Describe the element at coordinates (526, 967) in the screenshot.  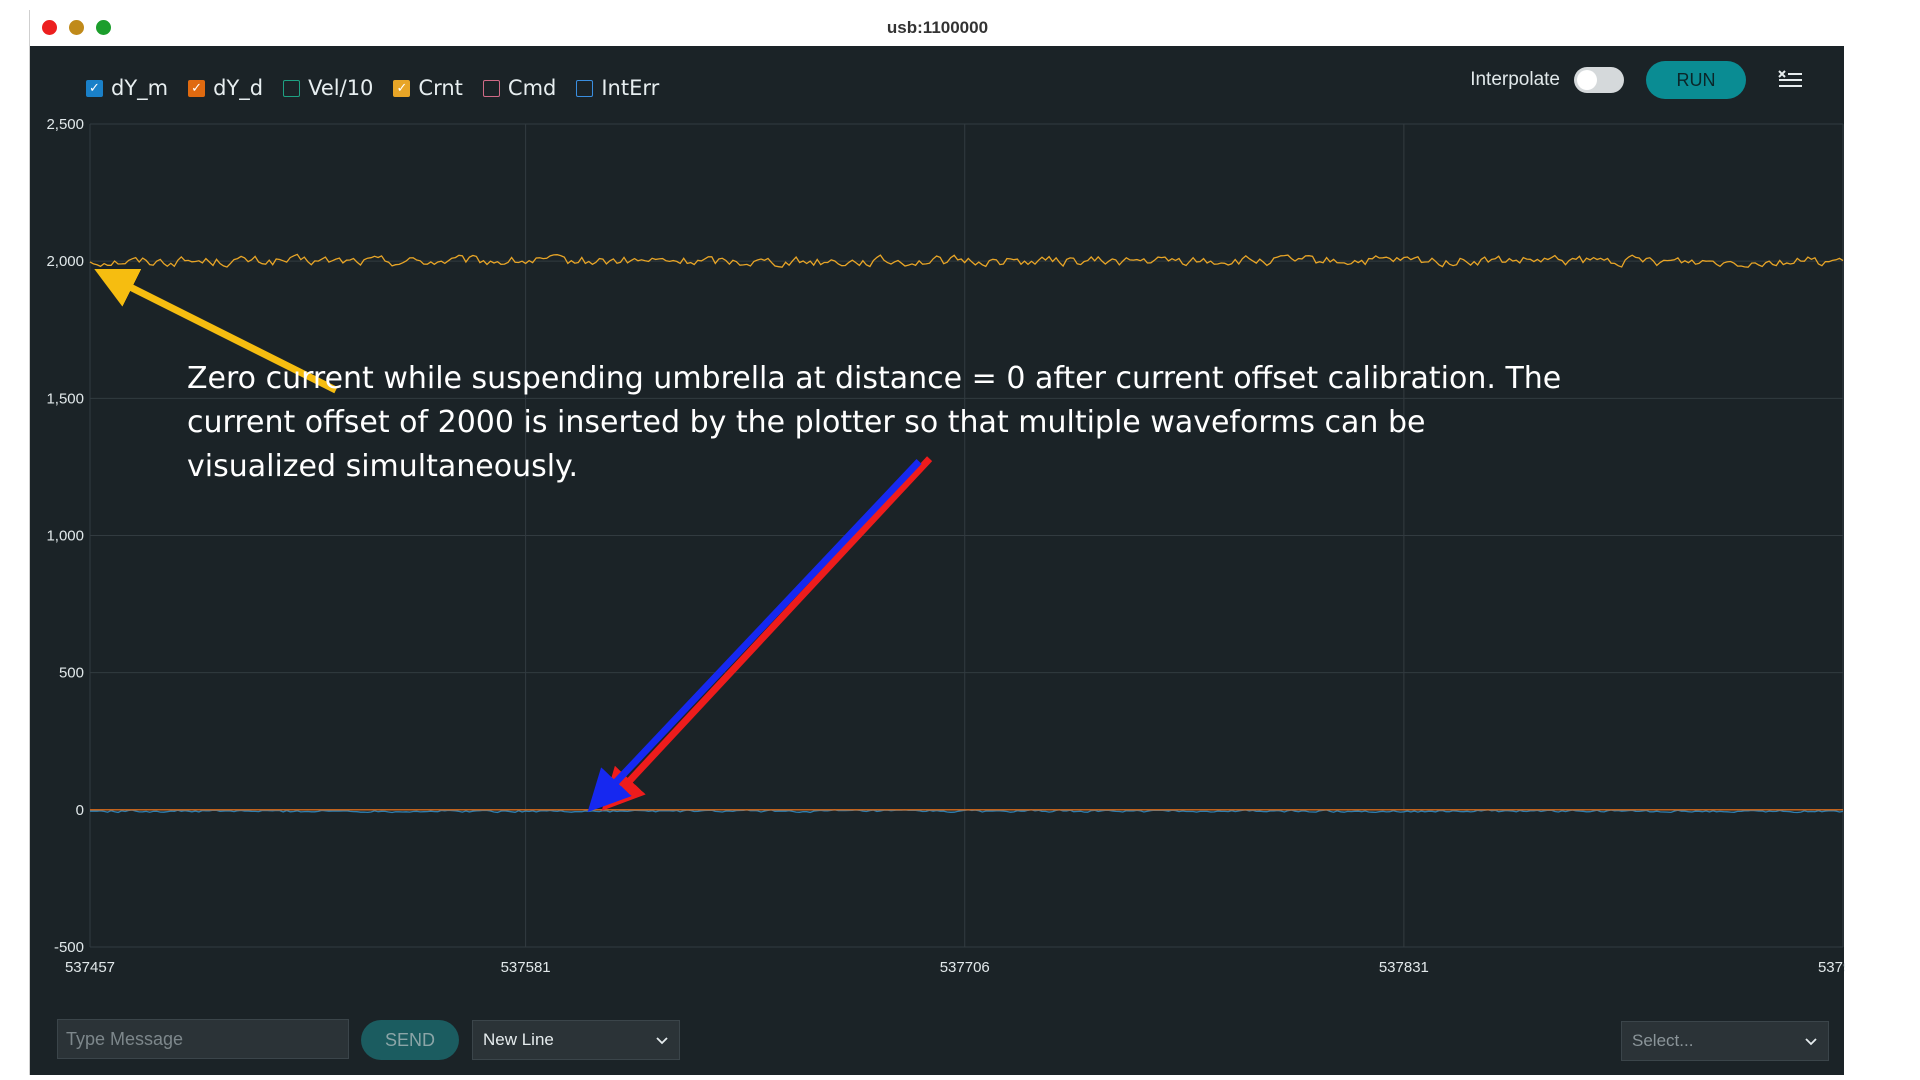
I see `x-tick-label: 537581` at that location.